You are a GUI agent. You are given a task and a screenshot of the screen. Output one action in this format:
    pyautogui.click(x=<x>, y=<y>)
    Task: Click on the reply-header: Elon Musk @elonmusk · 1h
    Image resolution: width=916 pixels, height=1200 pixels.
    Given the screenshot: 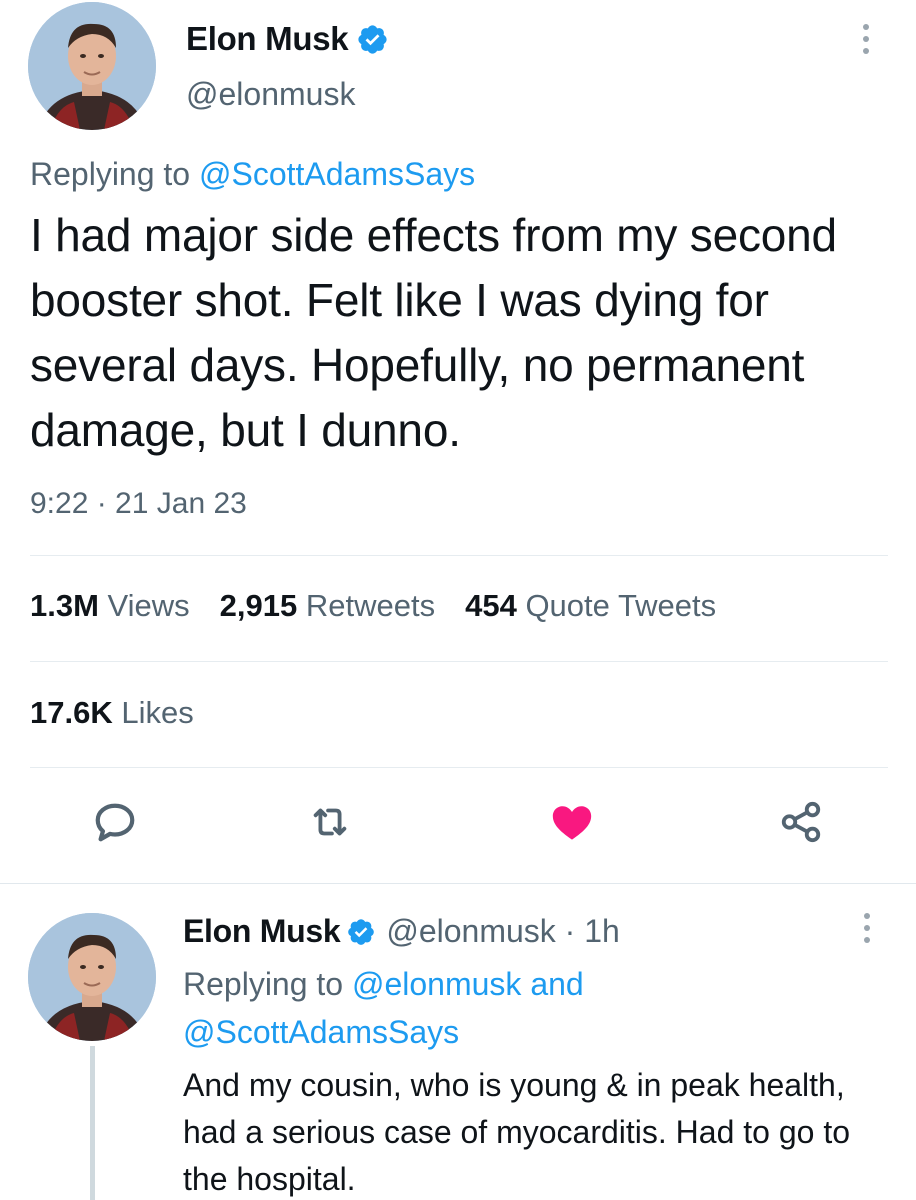 What is the action you would take?
    pyautogui.click(x=401, y=931)
    